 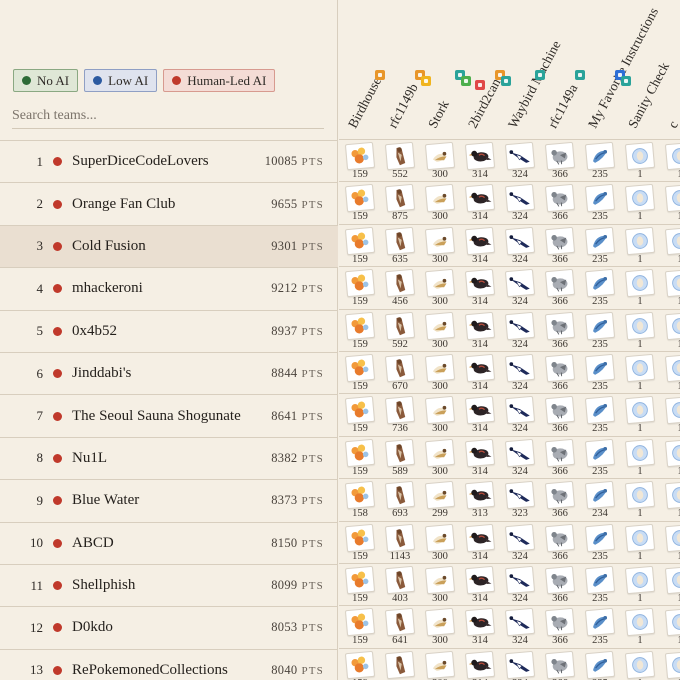 What do you see at coordinates (439, 114) in the screenshot?
I see `challenge-header-stork: Stork` at bounding box center [439, 114].